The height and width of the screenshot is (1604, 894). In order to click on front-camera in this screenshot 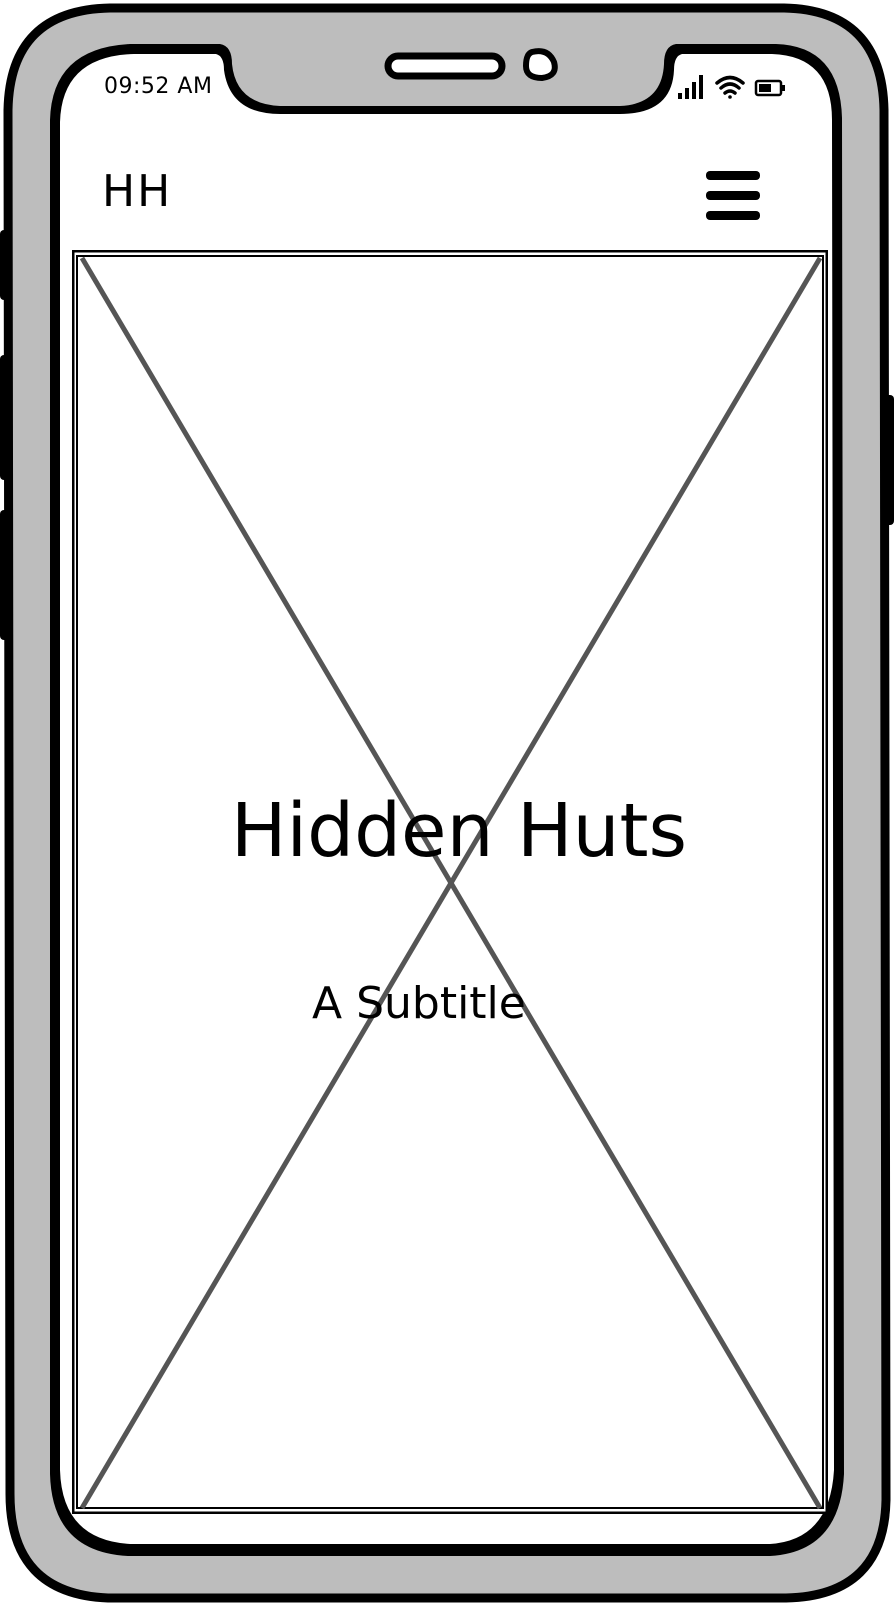, I will do `click(540, 65)`.